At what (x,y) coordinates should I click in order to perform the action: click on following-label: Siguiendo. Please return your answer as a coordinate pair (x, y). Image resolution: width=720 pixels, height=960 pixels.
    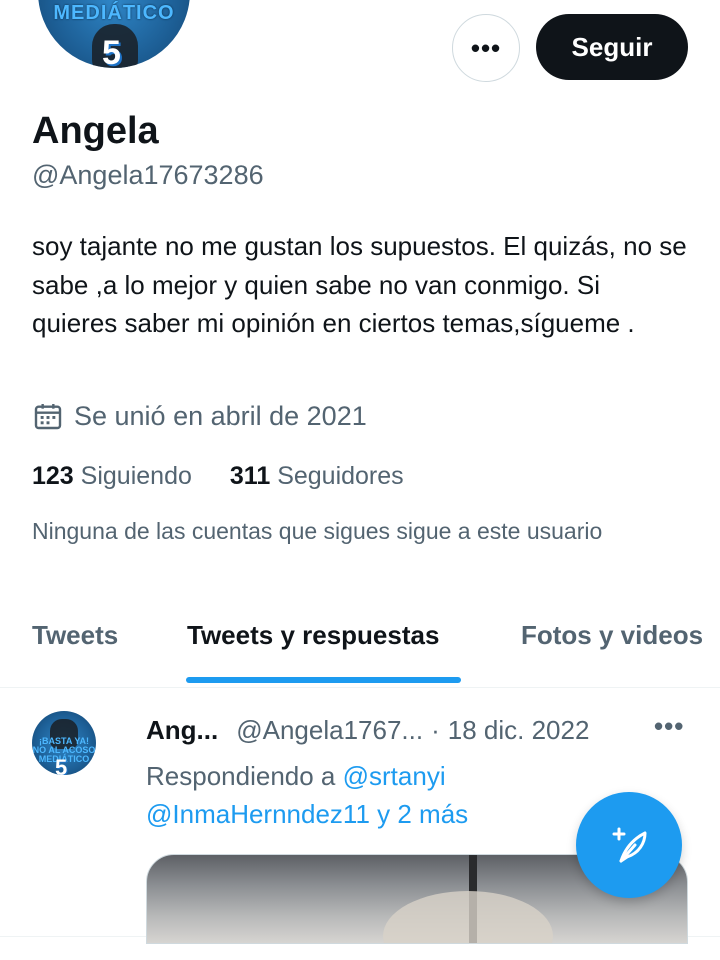
    Looking at the image, I should click on (136, 476).